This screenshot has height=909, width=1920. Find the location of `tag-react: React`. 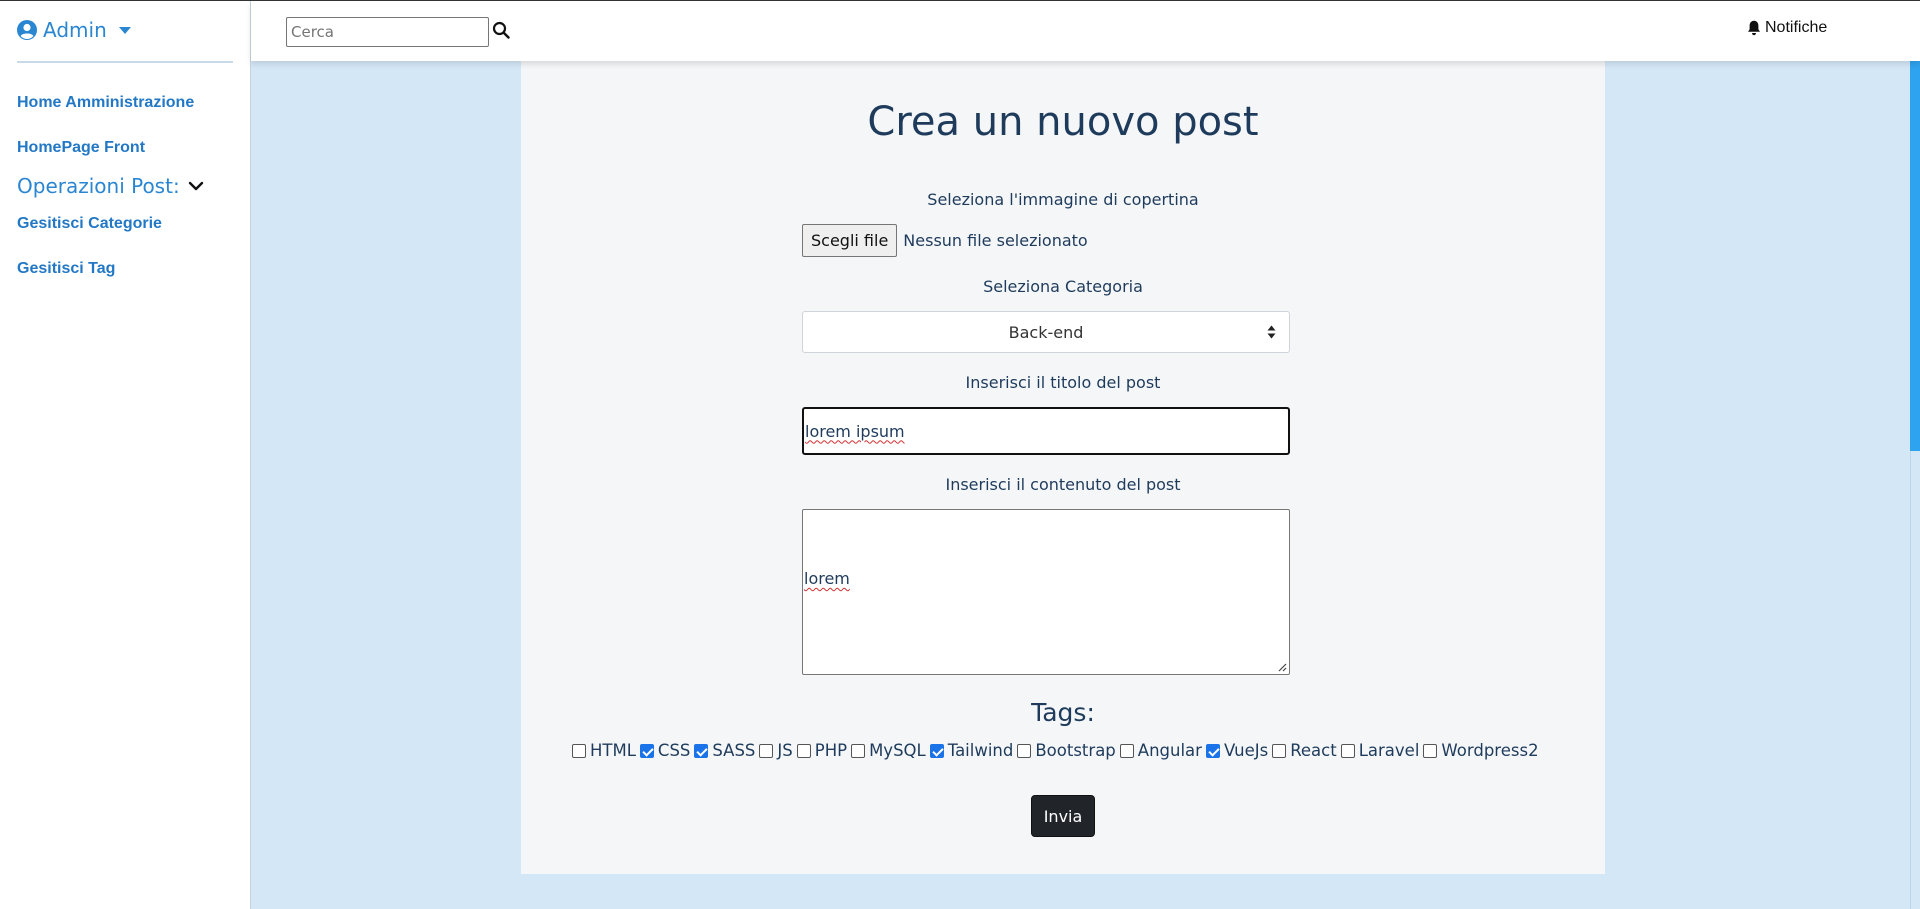

tag-react: React is located at coordinates (1304, 750).